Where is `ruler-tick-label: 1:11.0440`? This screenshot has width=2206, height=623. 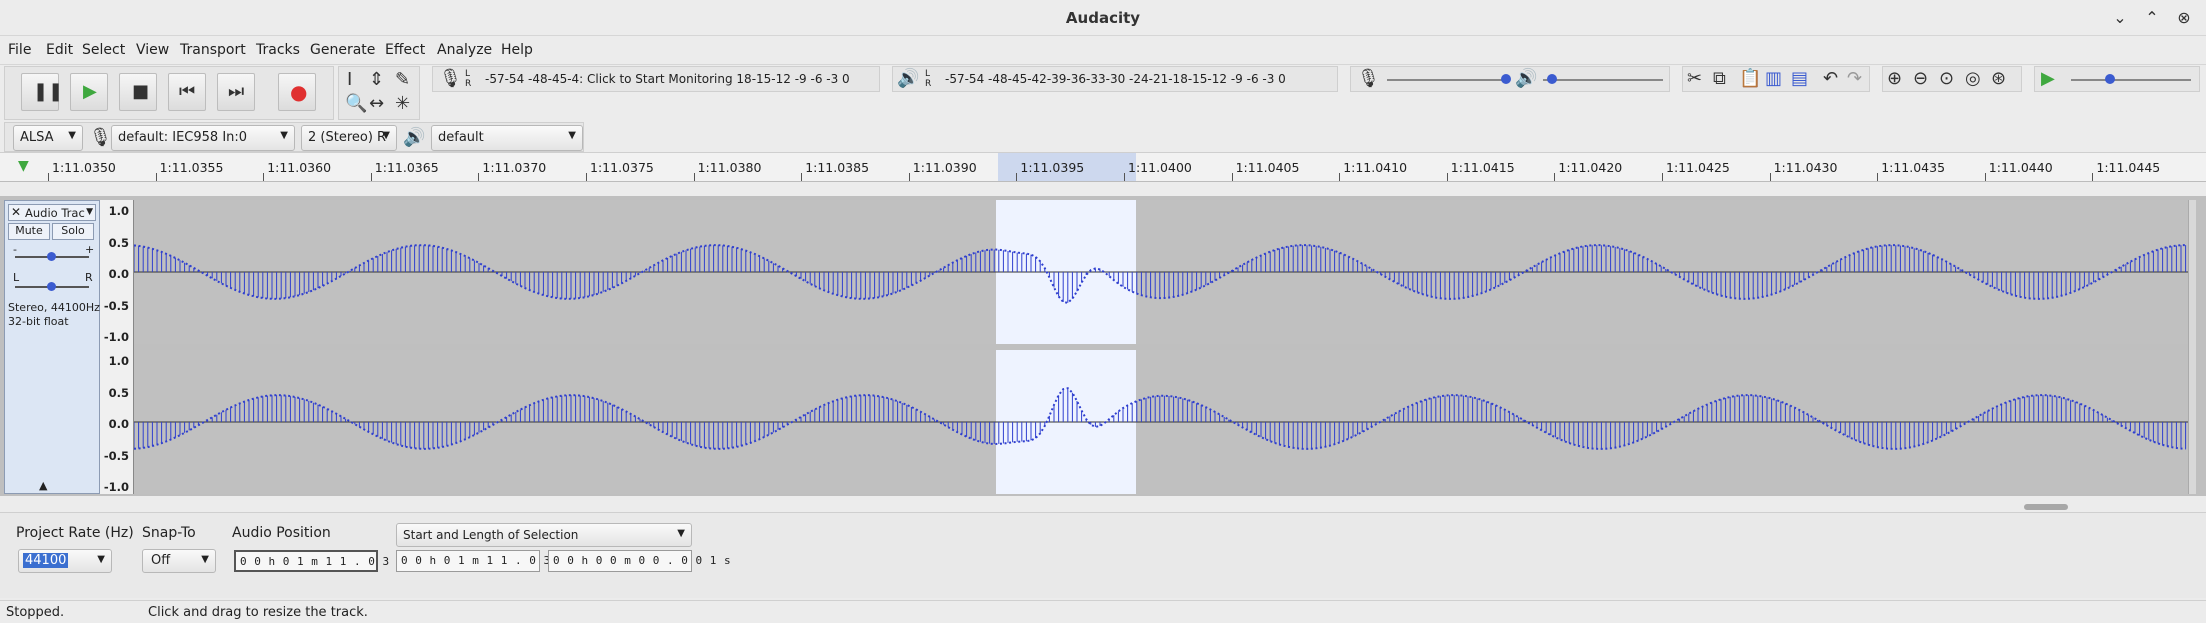
ruler-tick-label: 1:11.0440 is located at coordinates (2020, 167).